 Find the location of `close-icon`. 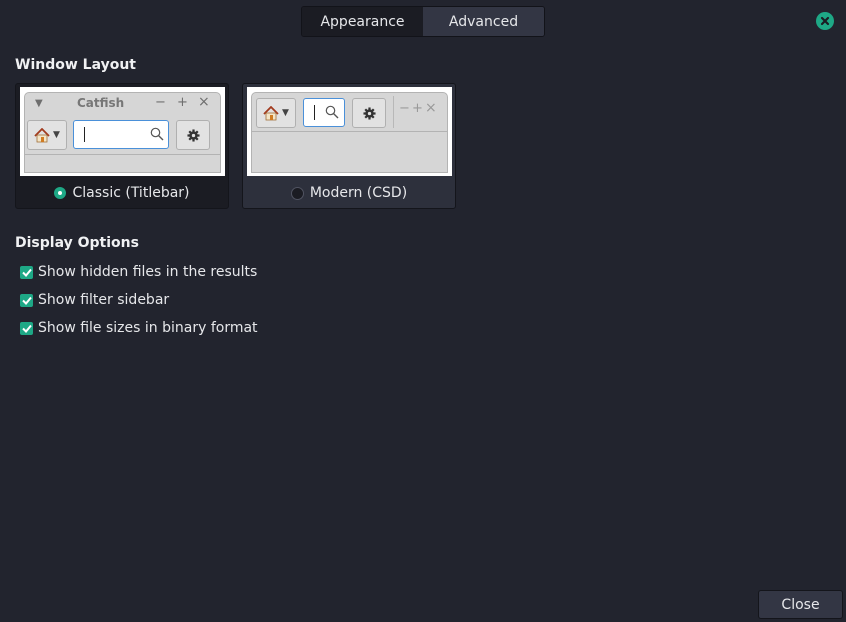

close-icon is located at coordinates (825, 21).